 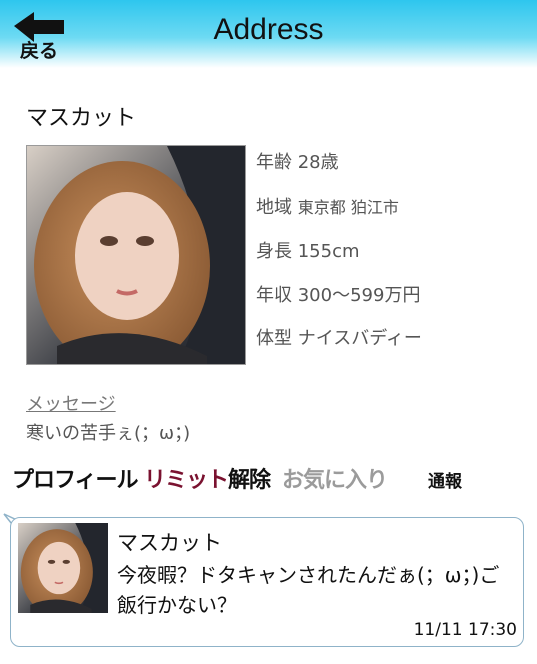 I want to click on action-tabs: プロフィール リミット解除 お気に入り 通報, so click(x=268, y=478).